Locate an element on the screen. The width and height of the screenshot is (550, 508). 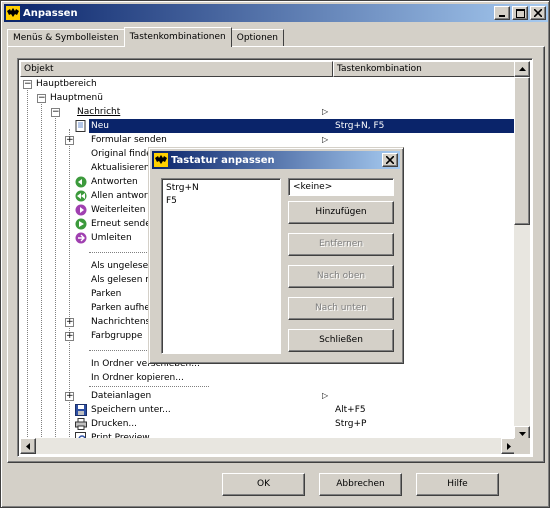
arrow-up-icon is located at coordinates (522, 69).